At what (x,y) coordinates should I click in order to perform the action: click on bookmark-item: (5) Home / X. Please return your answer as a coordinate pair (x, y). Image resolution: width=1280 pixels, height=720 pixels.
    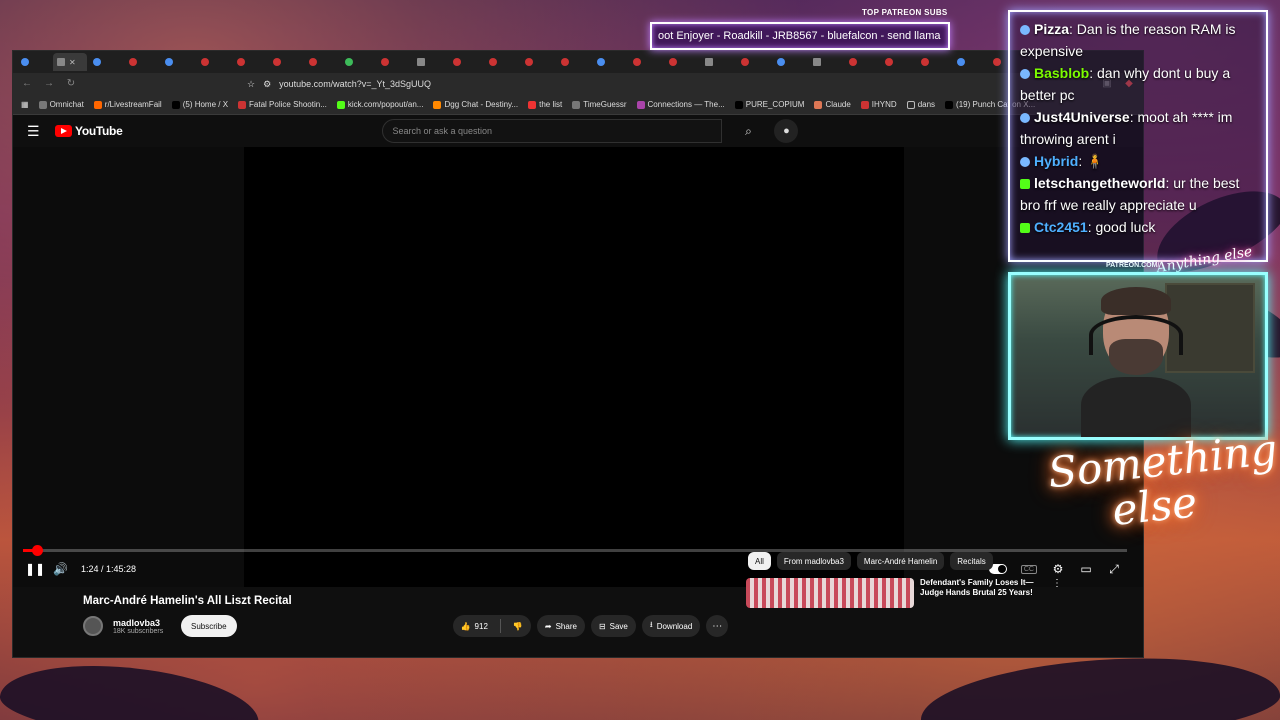
    Looking at the image, I should click on (199, 104).